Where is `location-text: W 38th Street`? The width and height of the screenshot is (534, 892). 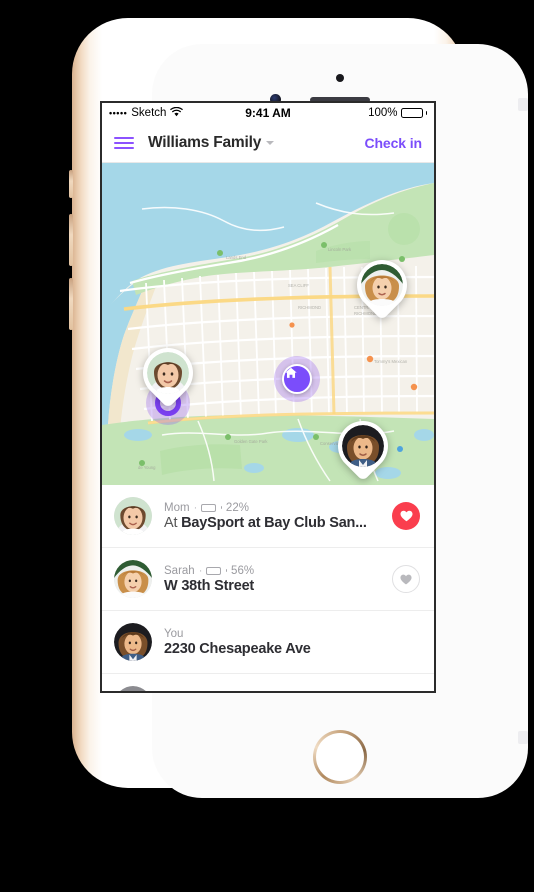 location-text: W 38th Street is located at coordinates (209, 585).